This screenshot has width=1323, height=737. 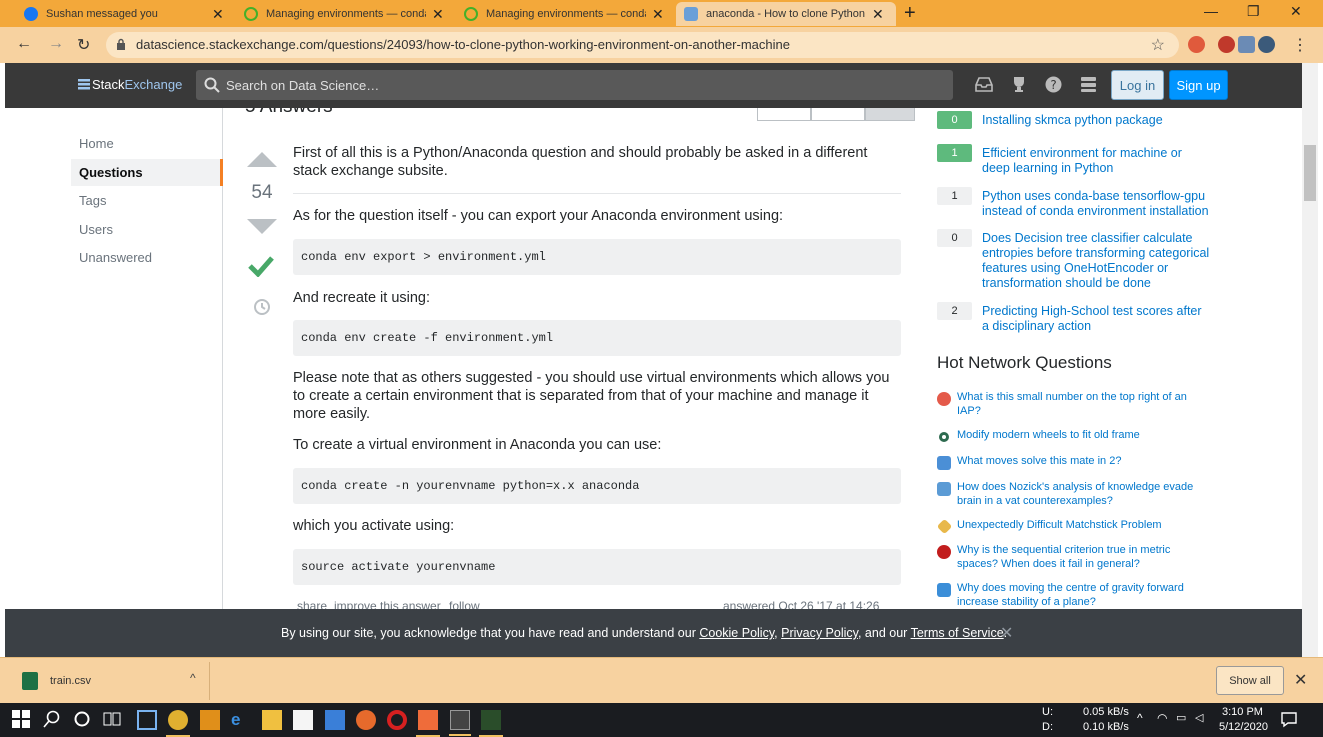 I want to click on site-search, so click(x=574, y=85).